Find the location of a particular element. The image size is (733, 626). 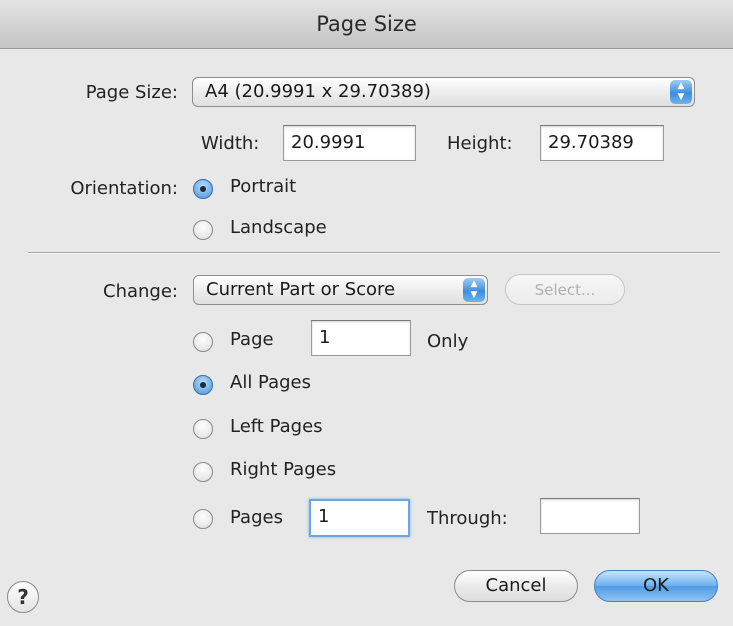

landscape-label: Landscape is located at coordinates (278, 227).